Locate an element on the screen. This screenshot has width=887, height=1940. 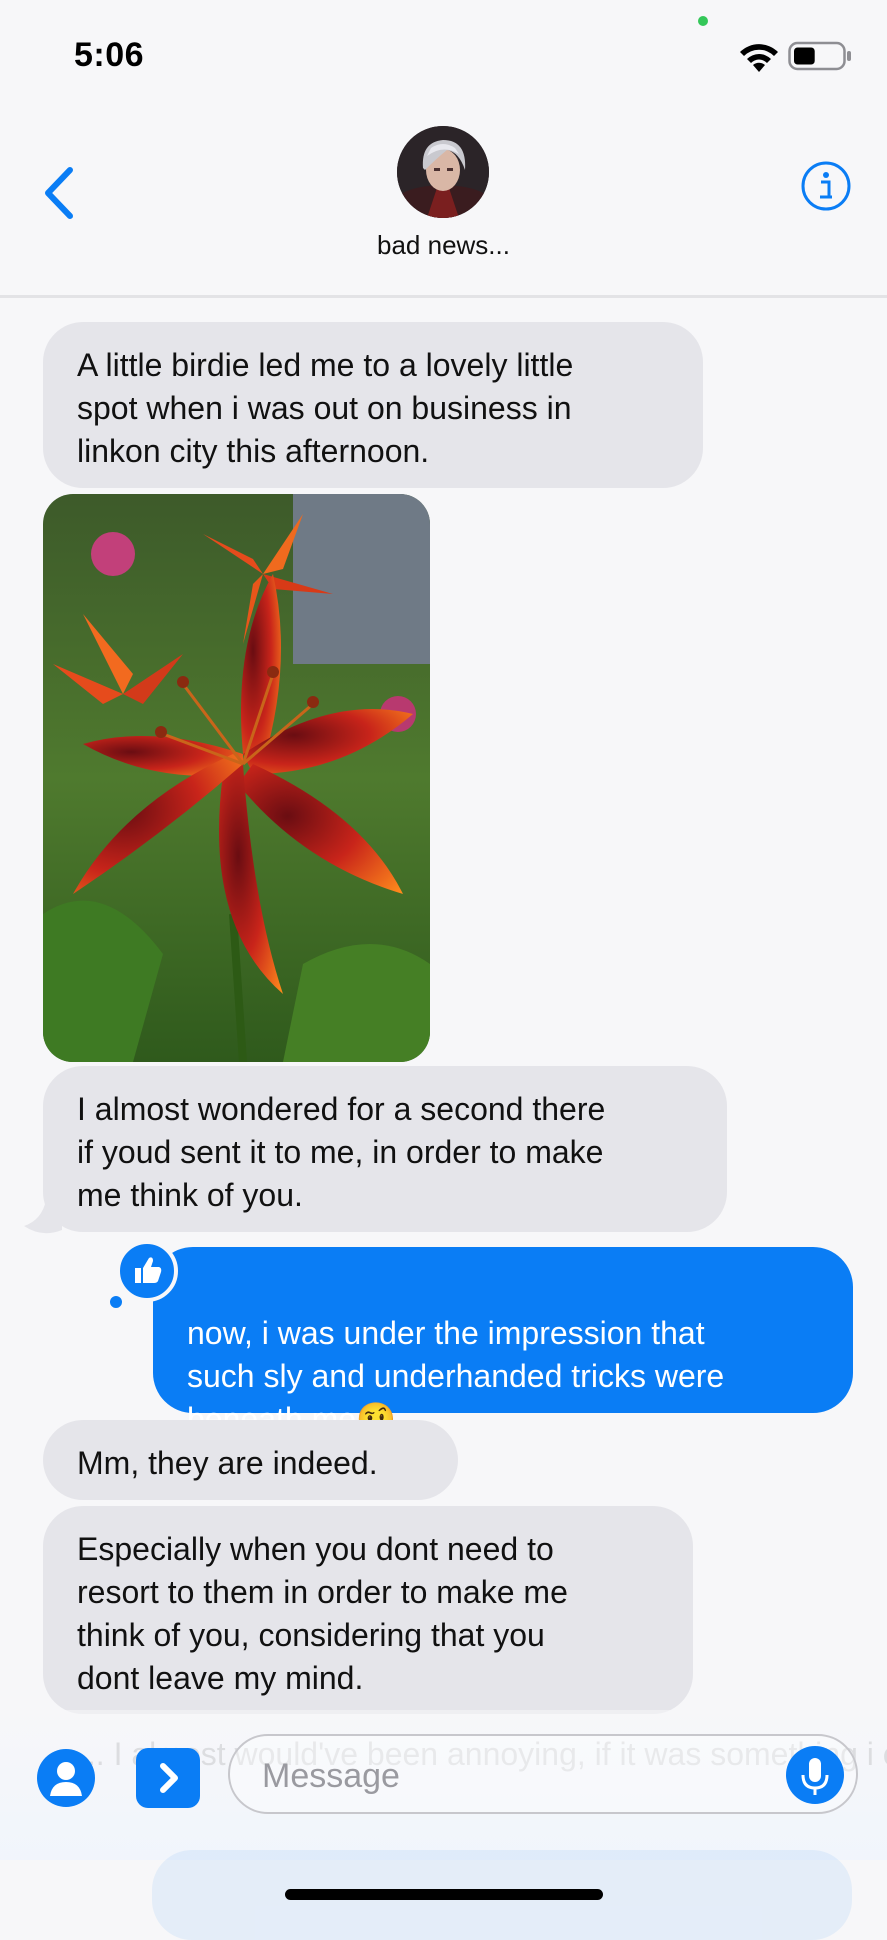
contact-avatar is located at coordinates (443, 172).